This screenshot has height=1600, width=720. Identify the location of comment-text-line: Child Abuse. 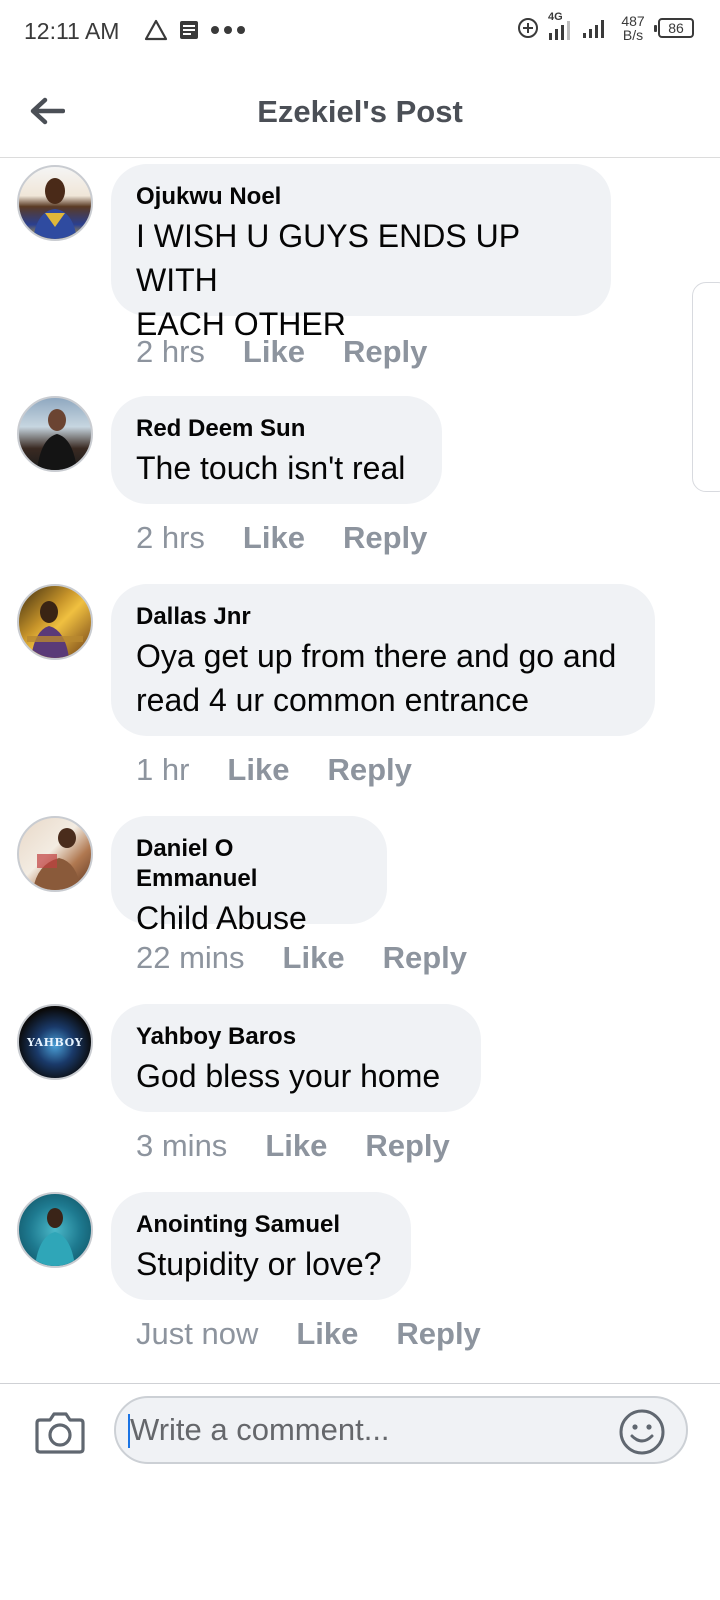
(221, 918).